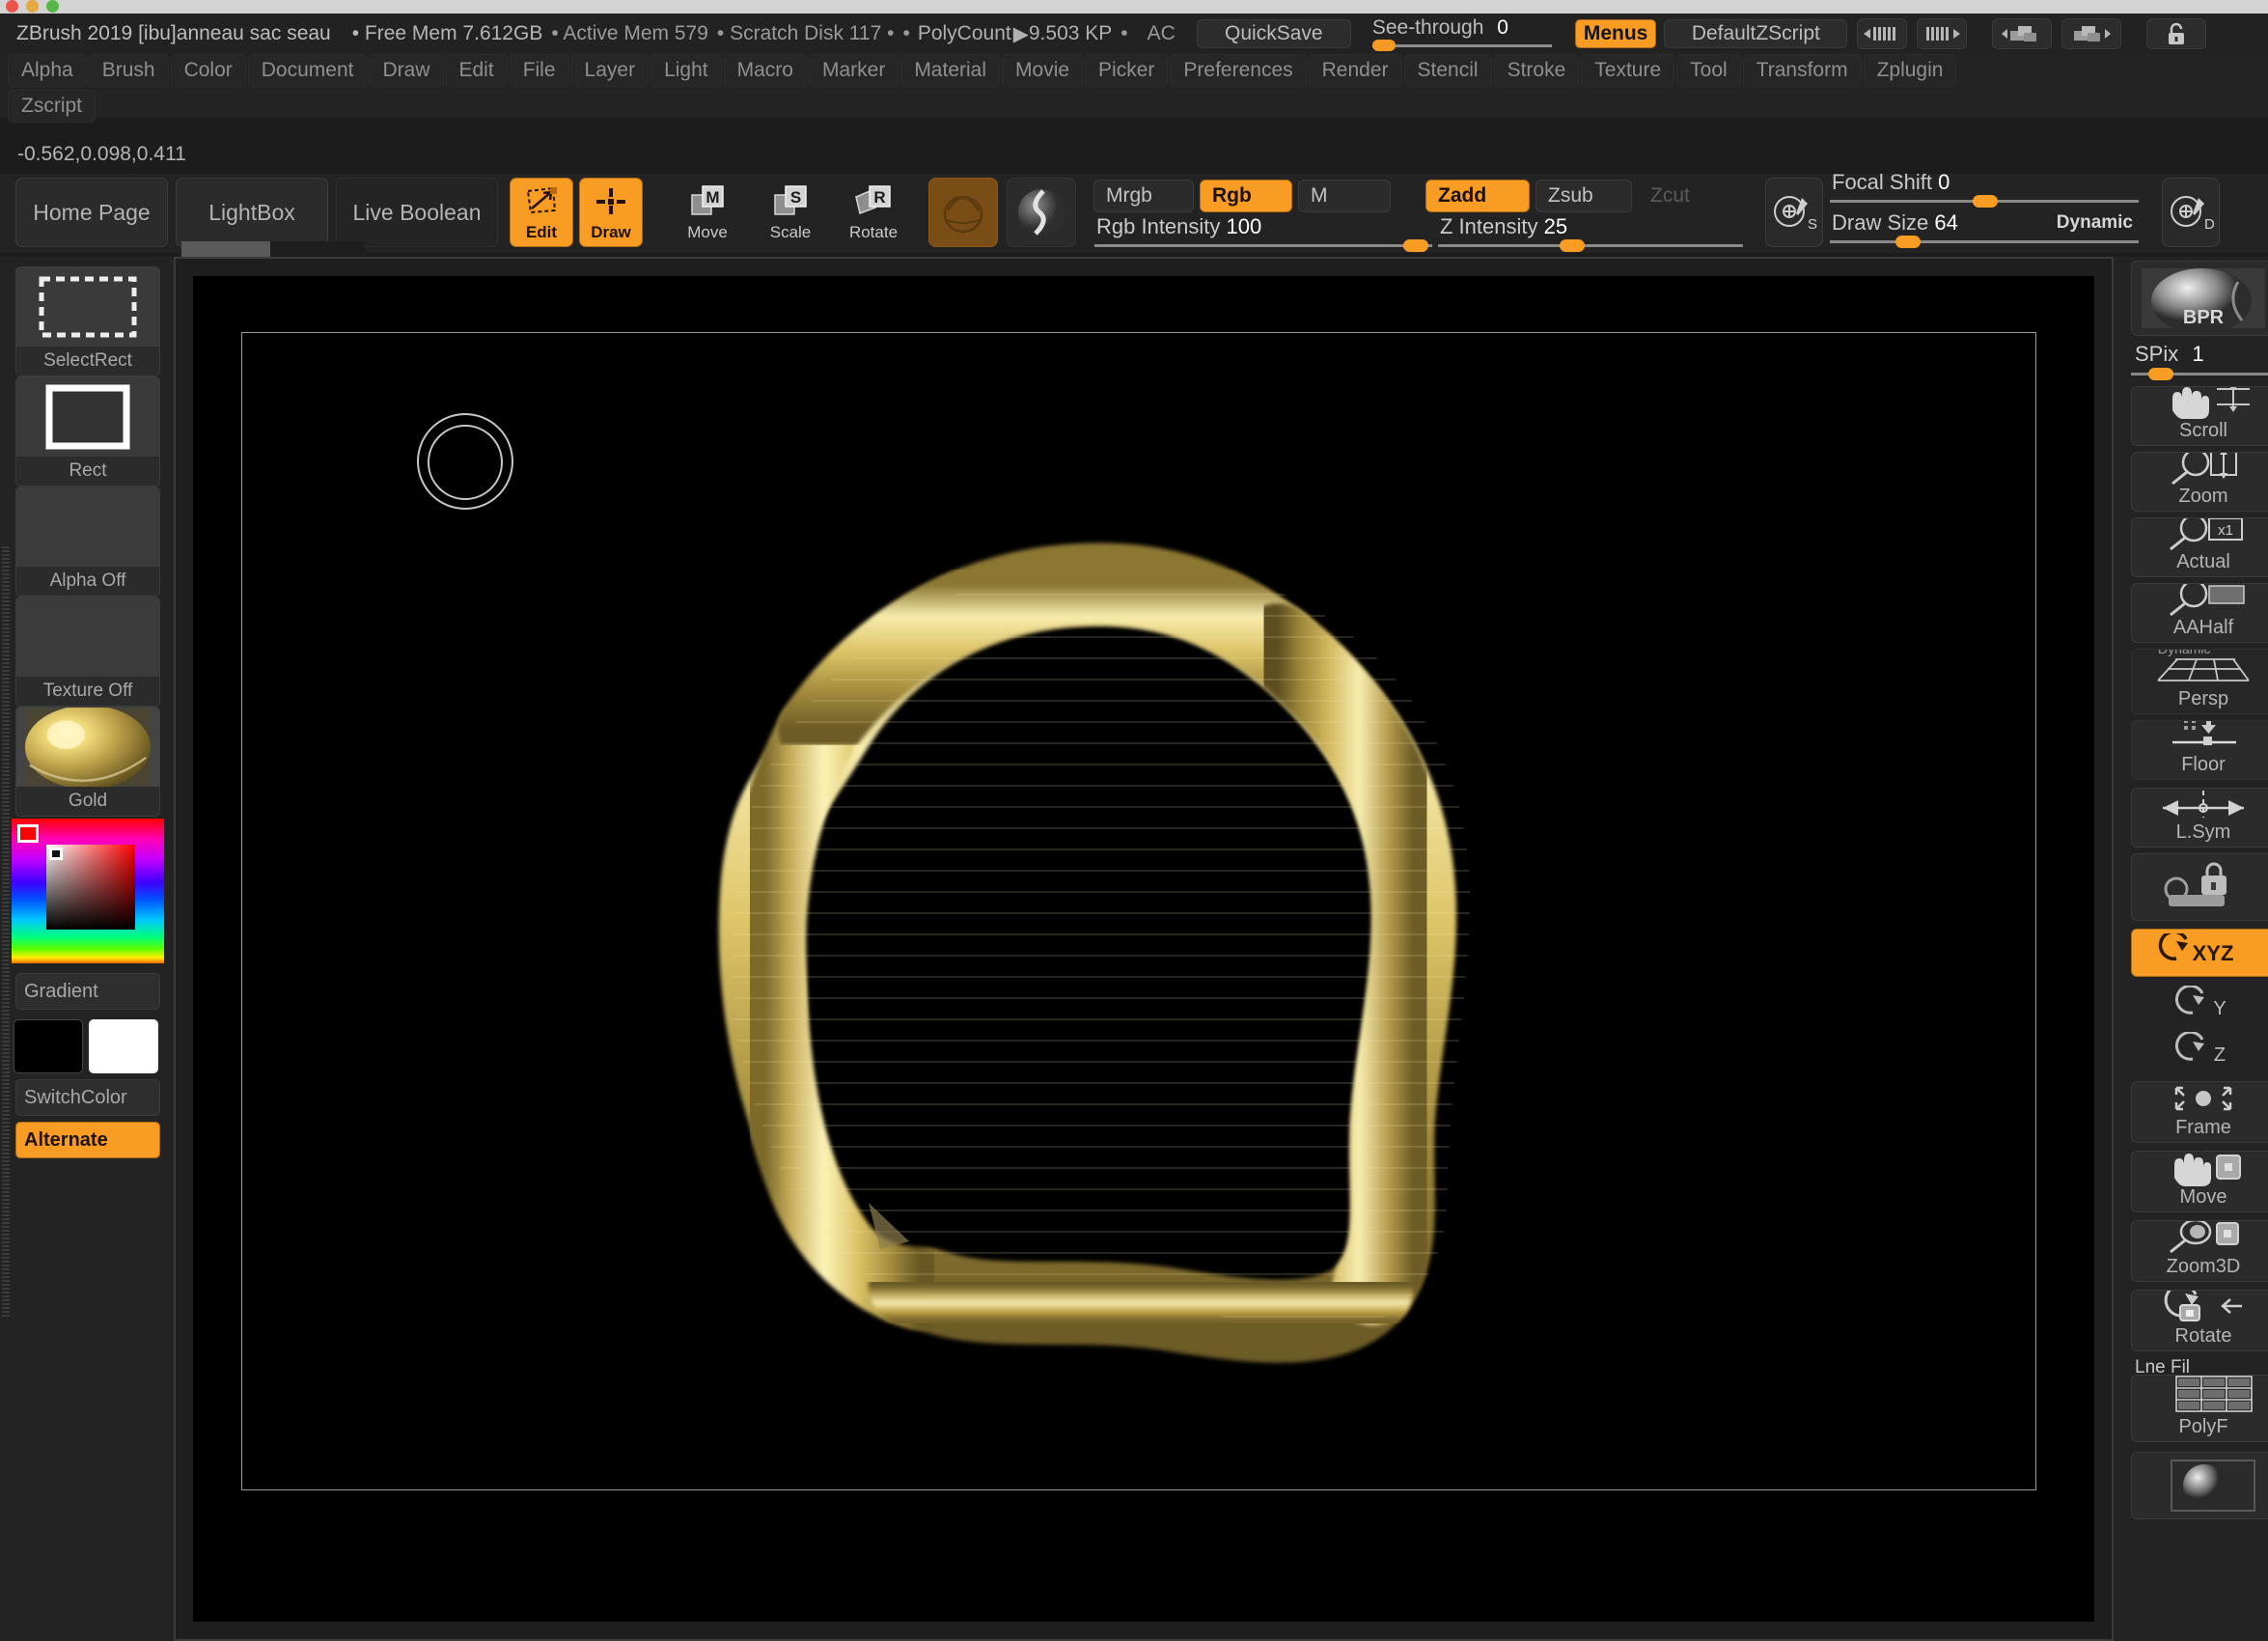 This screenshot has width=2268, height=1641. What do you see at coordinates (87, 321) in the screenshot?
I see `stroke-selector: SelectRect` at bounding box center [87, 321].